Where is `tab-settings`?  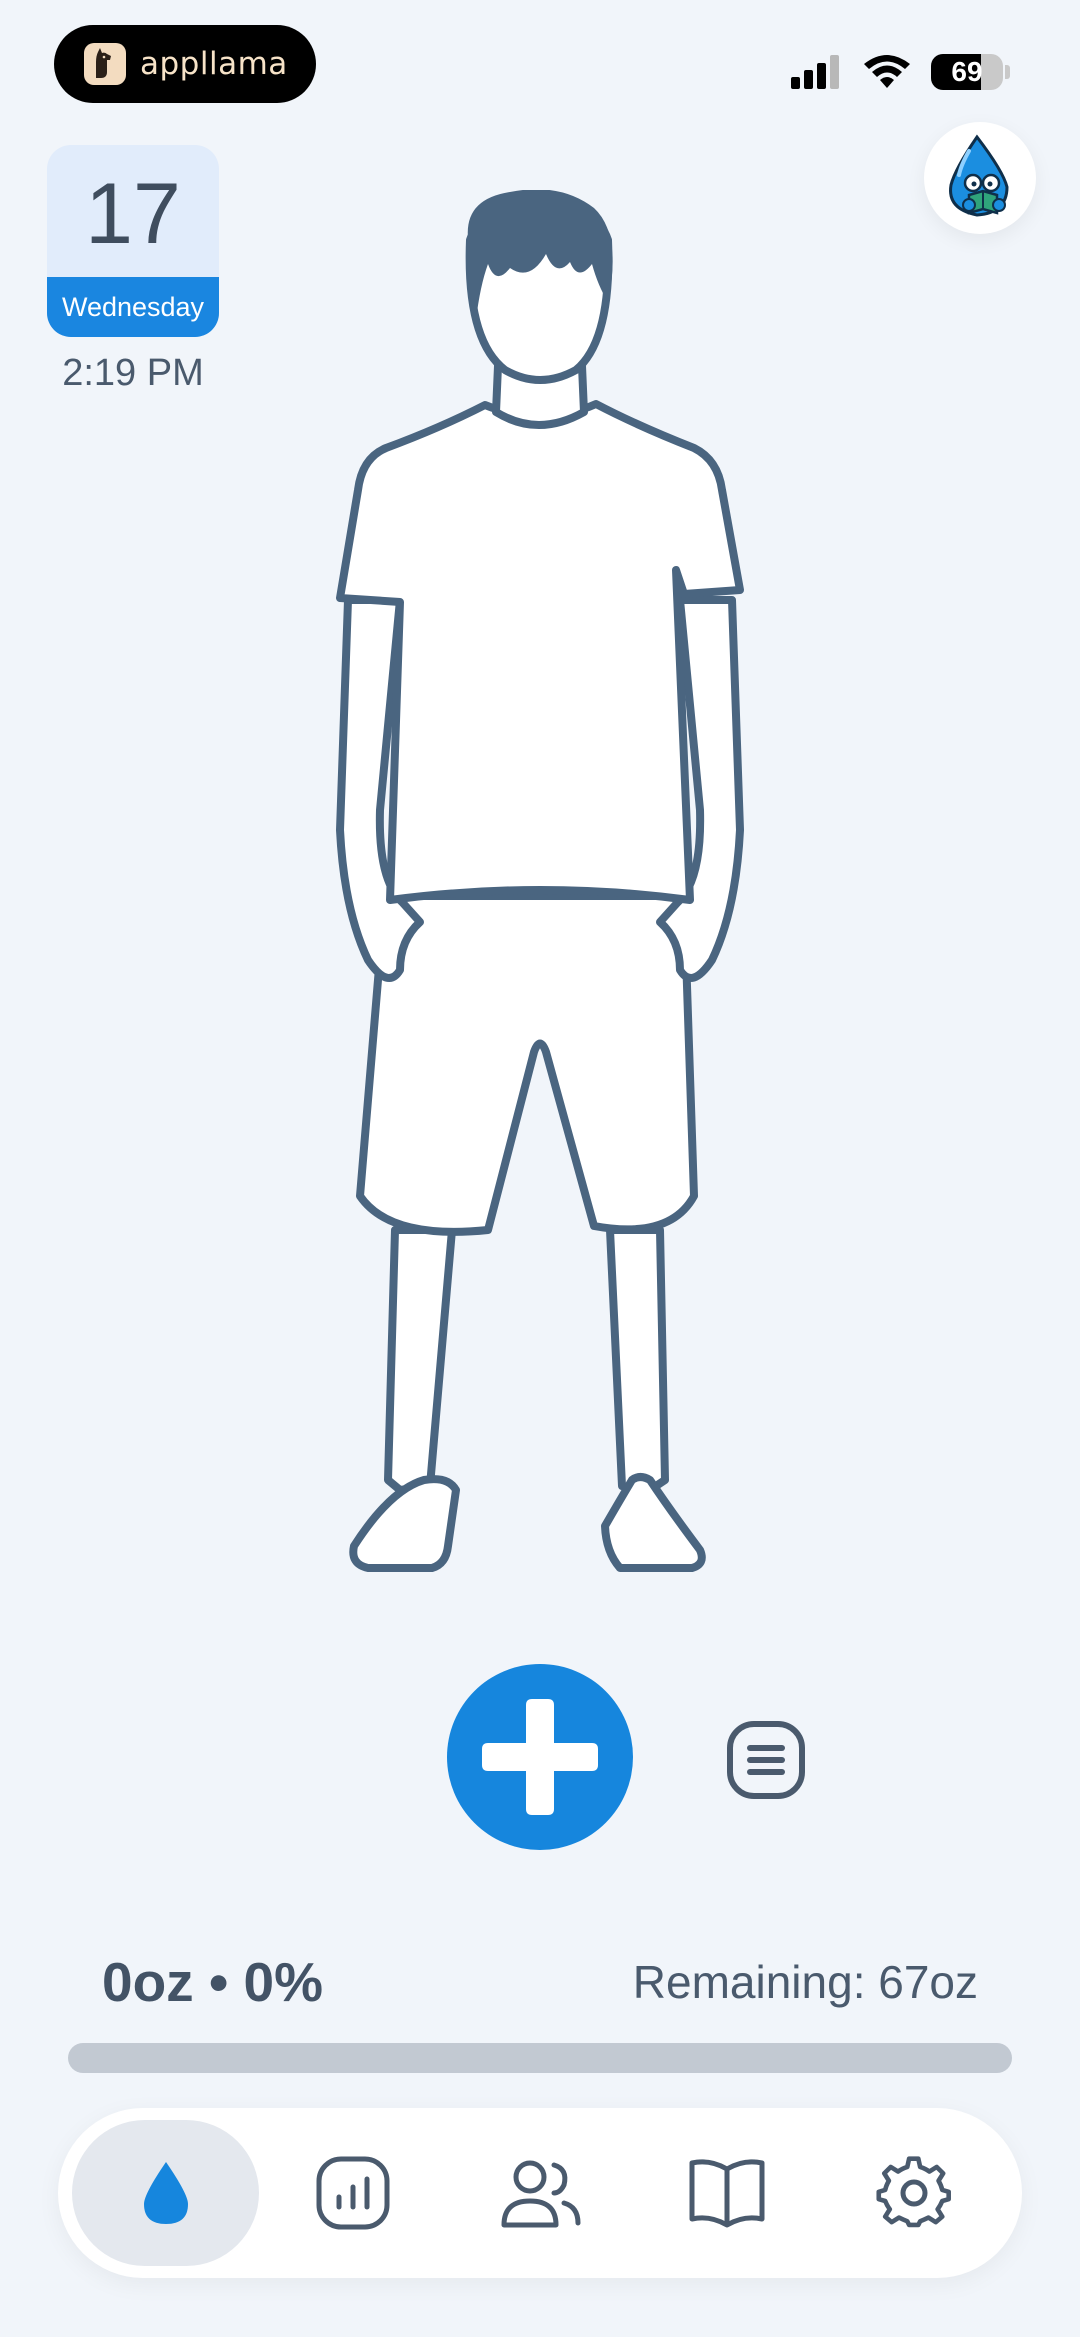 tab-settings is located at coordinates (914, 2193).